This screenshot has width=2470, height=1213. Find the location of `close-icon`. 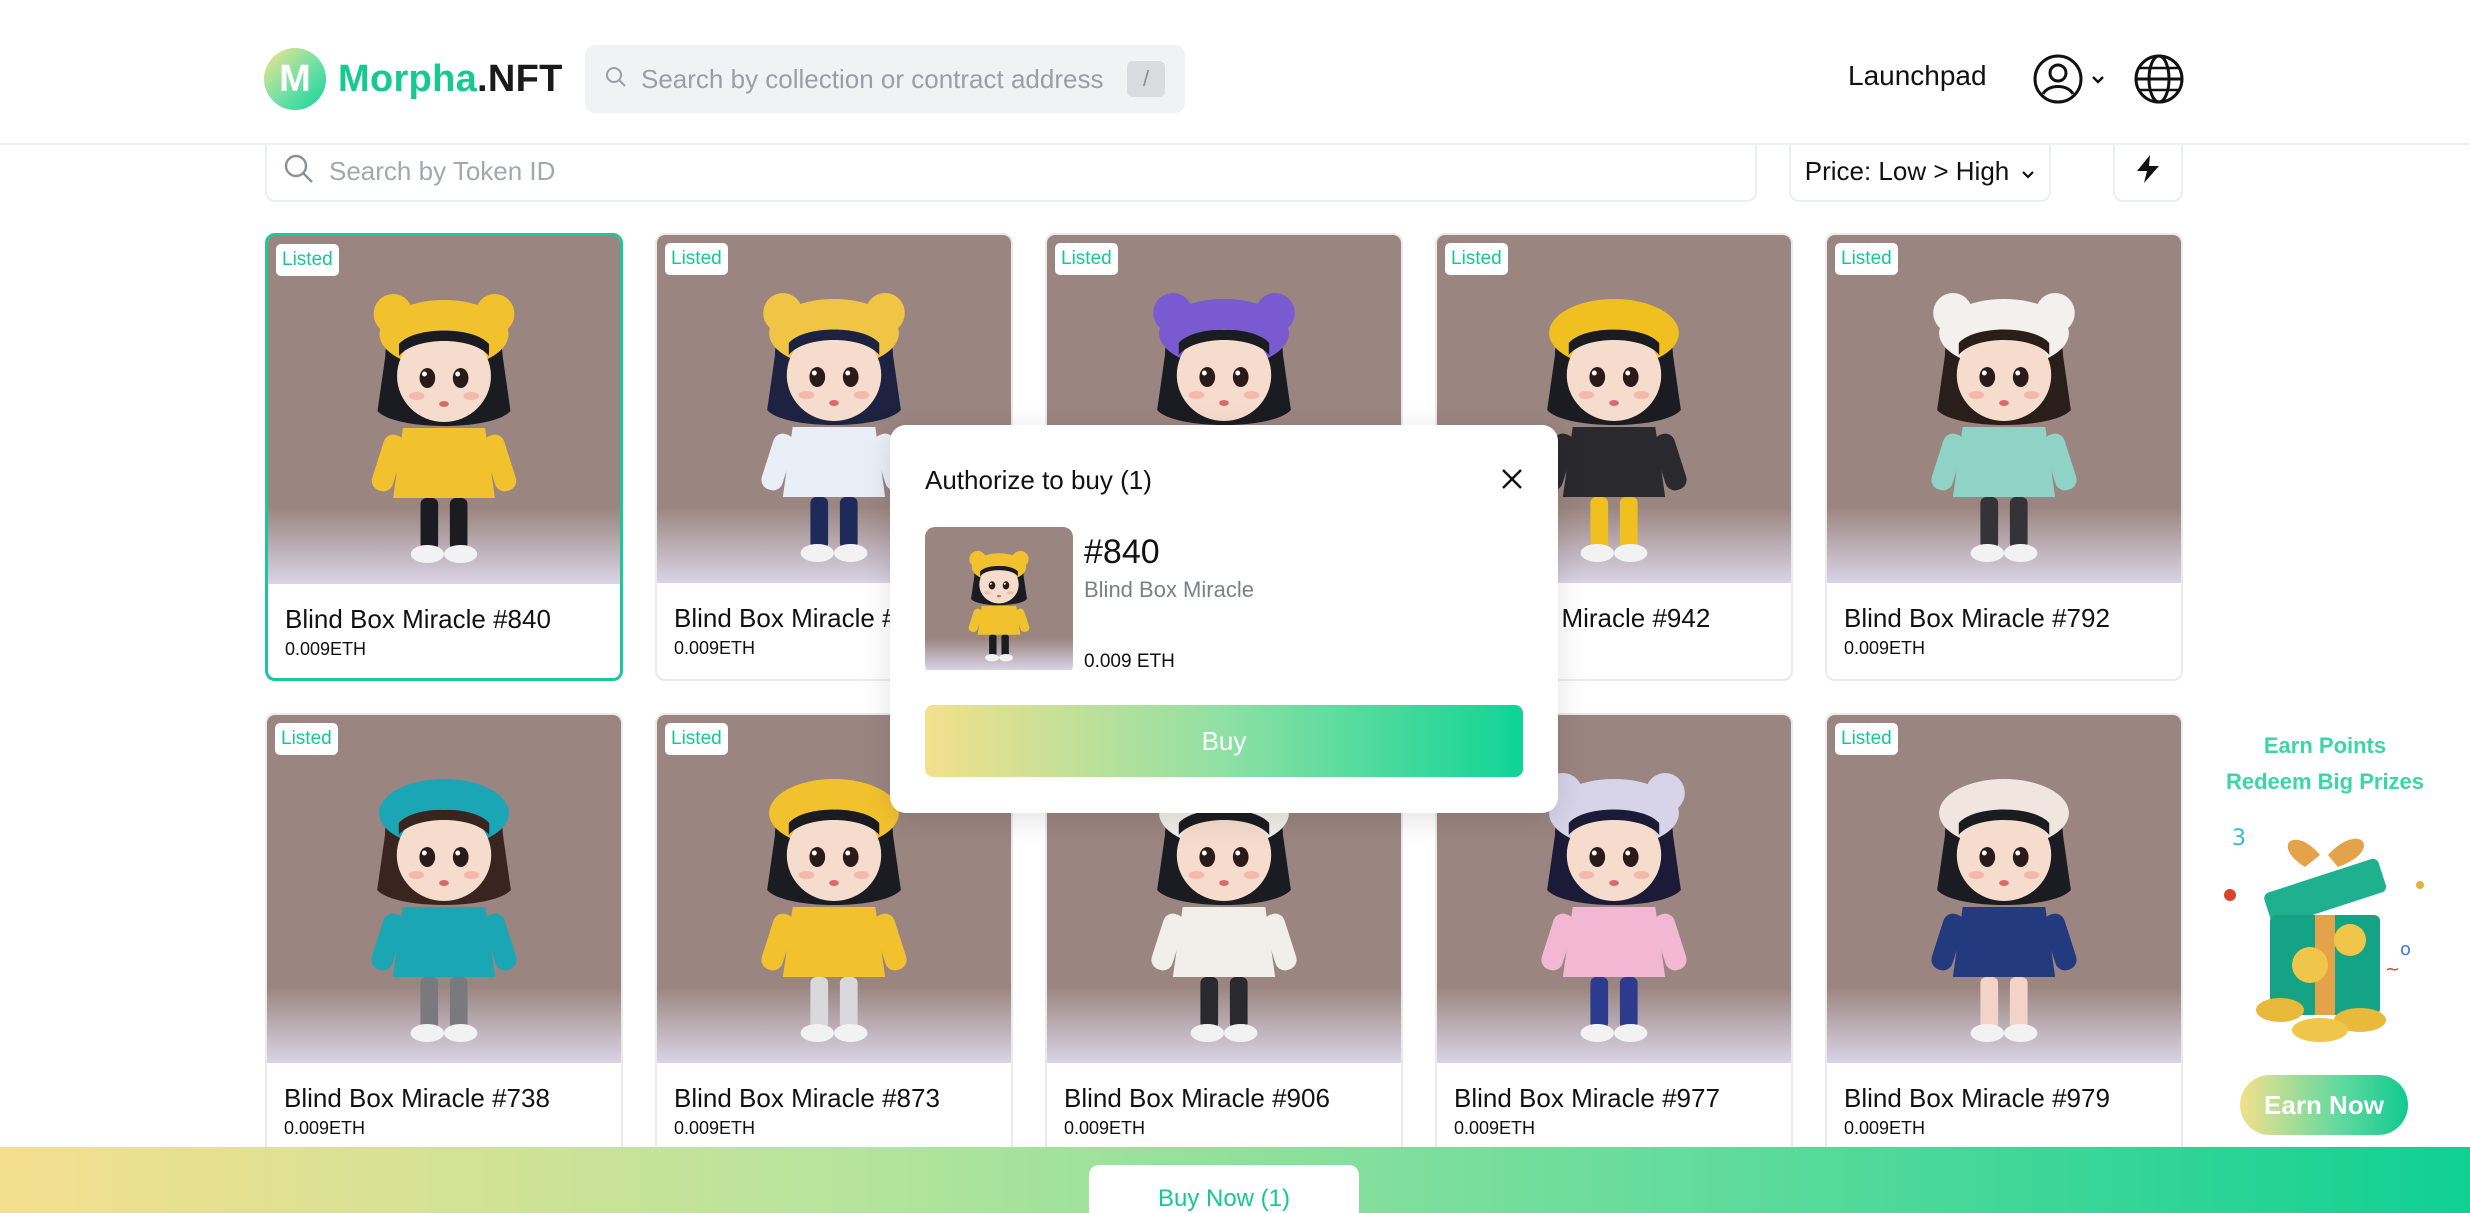

close-icon is located at coordinates (1512, 479).